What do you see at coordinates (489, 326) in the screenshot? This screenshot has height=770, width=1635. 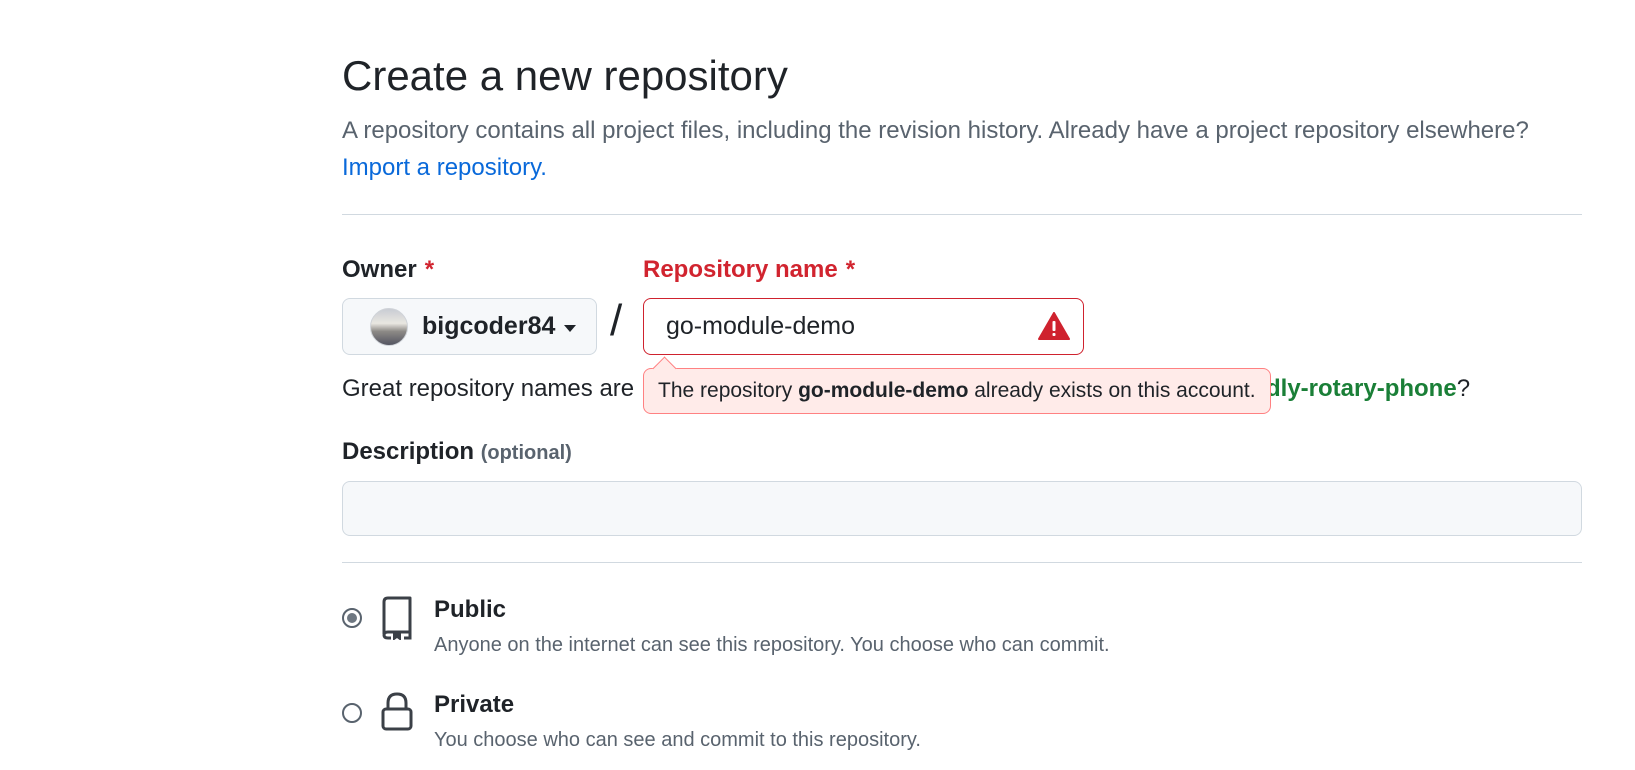 I see `owner-name: bigcoder84` at bounding box center [489, 326].